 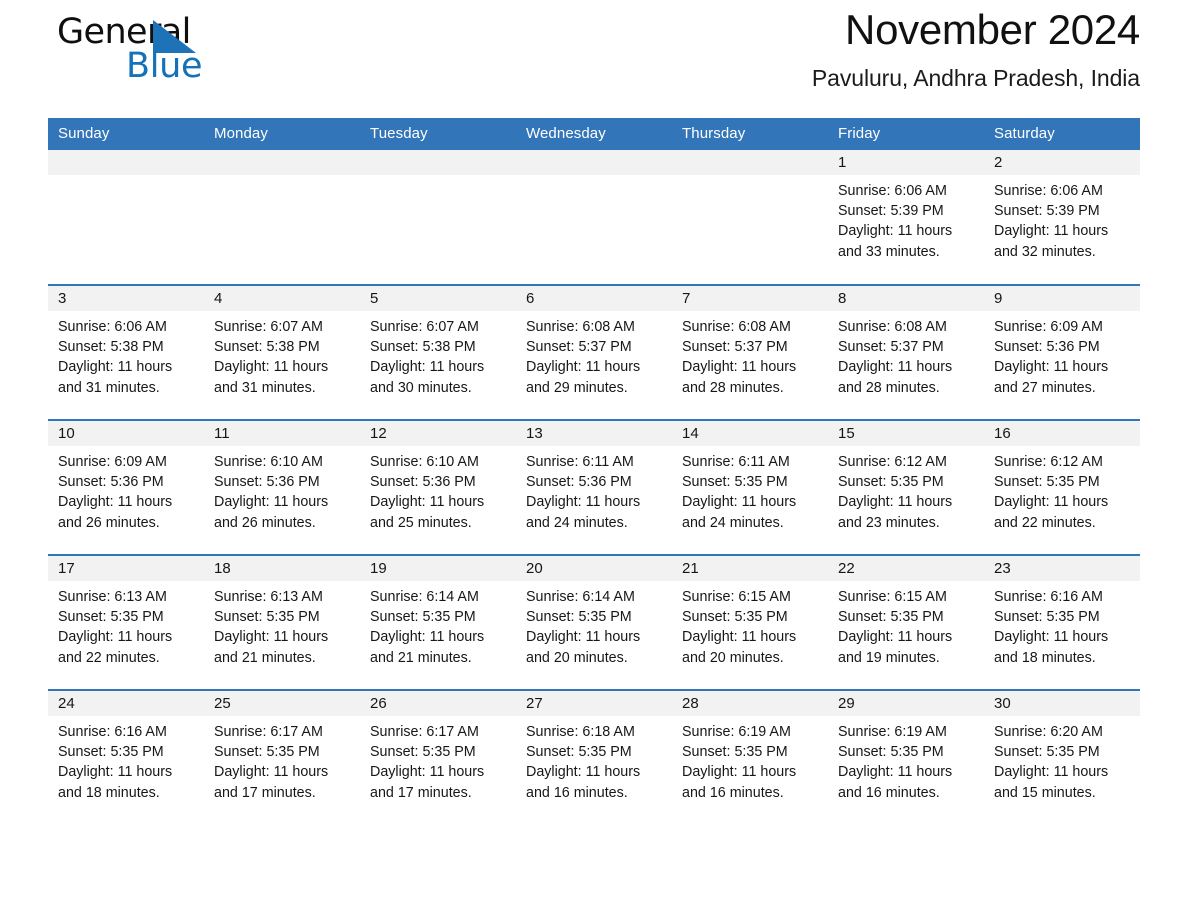 What do you see at coordinates (282, 568) in the screenshot?
I see `day-number: 18` at bounding box center [282, 568].